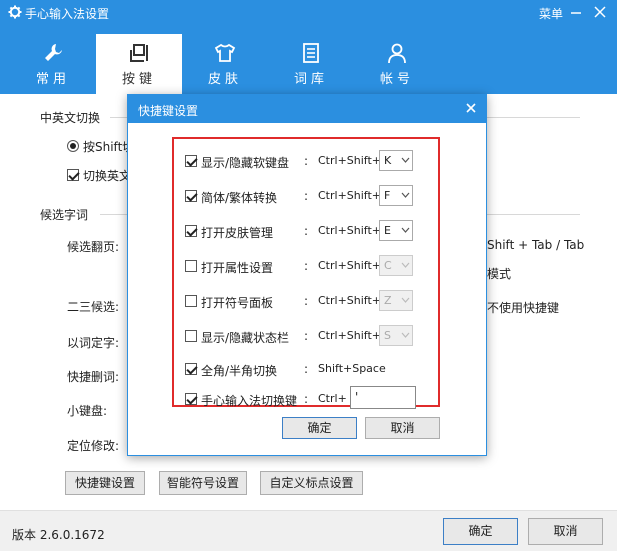  Describe the element at coordinates (93, 377) in the screenshot. I see `quick-delete-label: 快捷删词:` at that location.